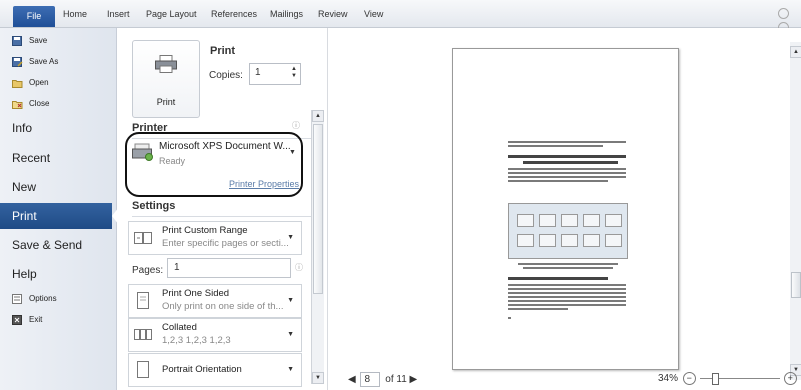 The width and height of the screenshot is (801, 390). Describe the element at coordinates (286, 14) in the screenshot. I see `tab-mailings: Mailings` at that location.